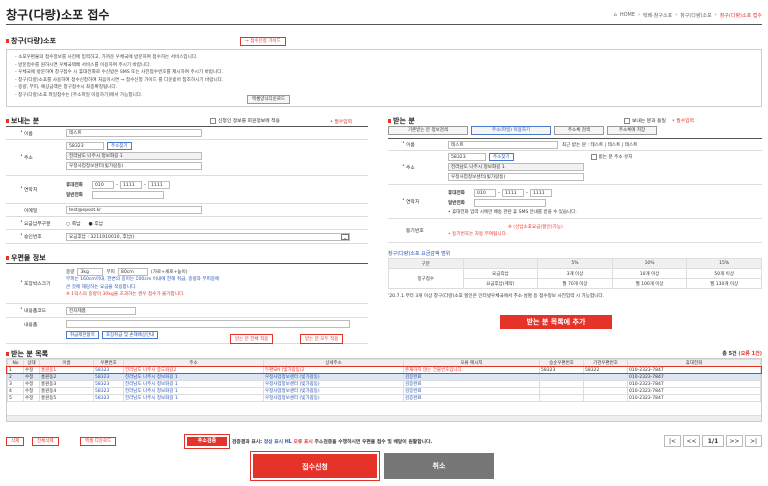 The height and width of the screenshot is (486, 768). What do you see at coordinates (85, 146) in the screenshot?
I see `sender-zip-input: 58323` at bounding box center [85, 146].